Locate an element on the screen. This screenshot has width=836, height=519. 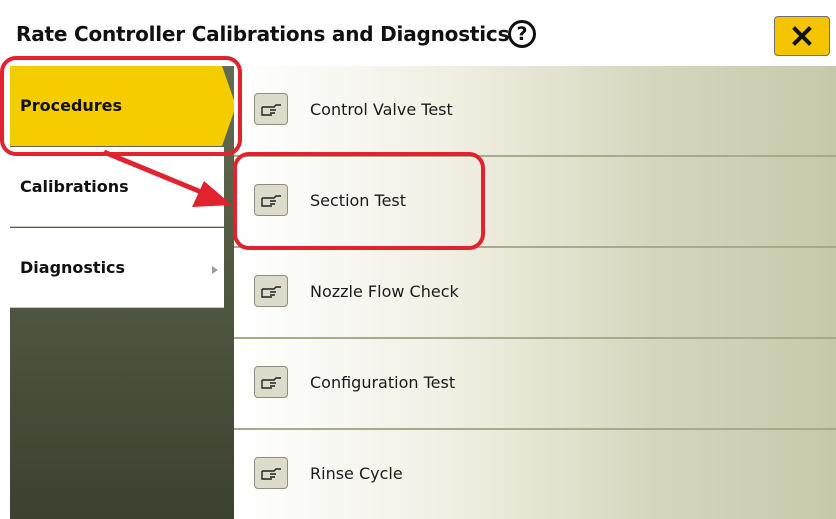
sidebar-item-label: Calibrations is located at coordinates (74, 186).